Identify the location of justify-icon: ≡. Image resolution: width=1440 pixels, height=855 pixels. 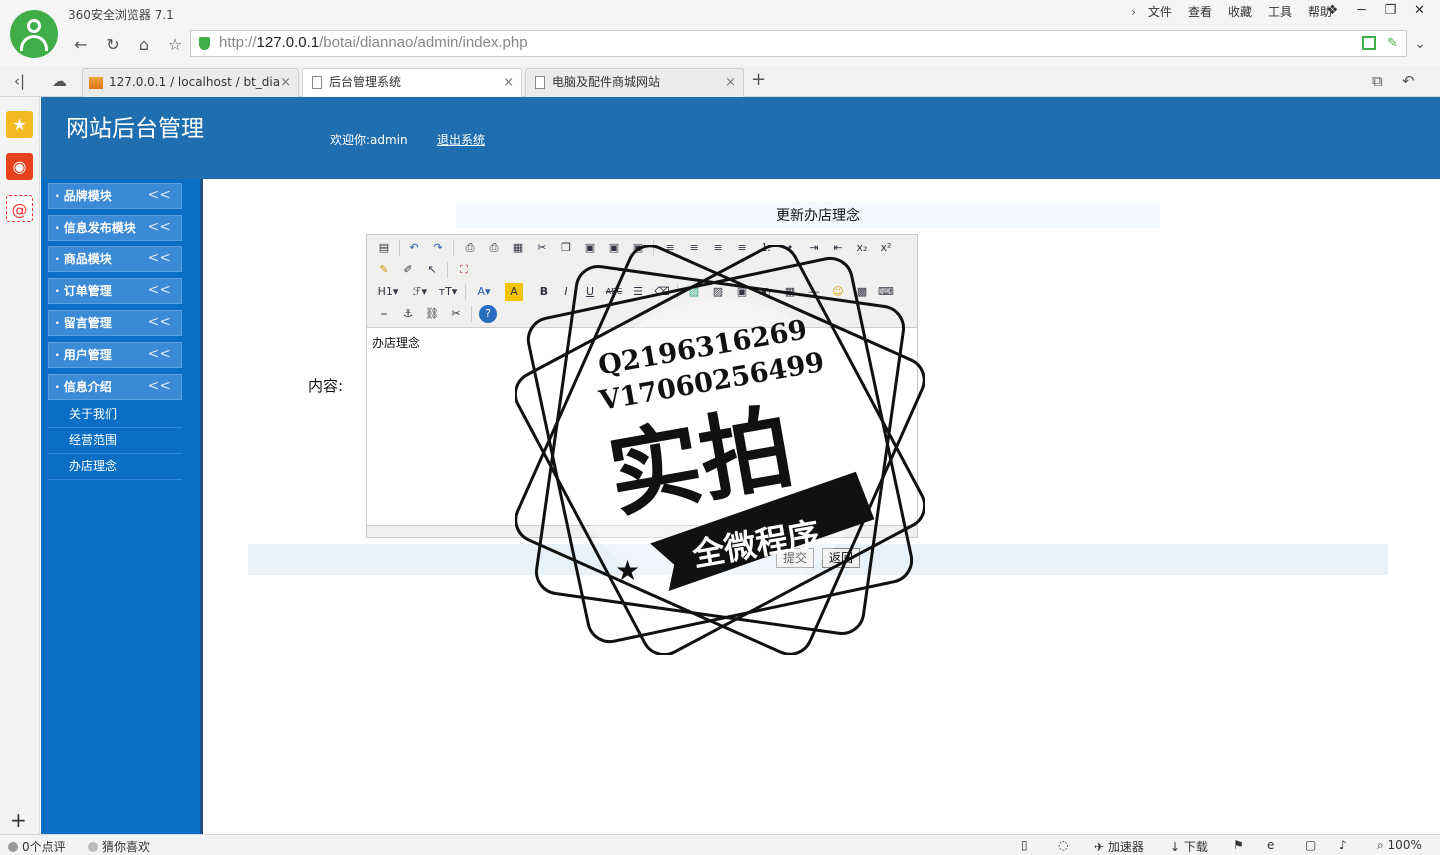
(742, 248).